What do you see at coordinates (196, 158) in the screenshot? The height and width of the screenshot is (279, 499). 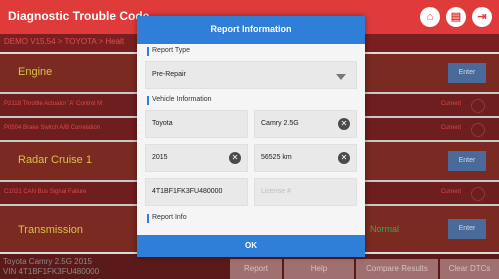 I see `year-field: 2015 ✕` at bounding box center [196, 158].